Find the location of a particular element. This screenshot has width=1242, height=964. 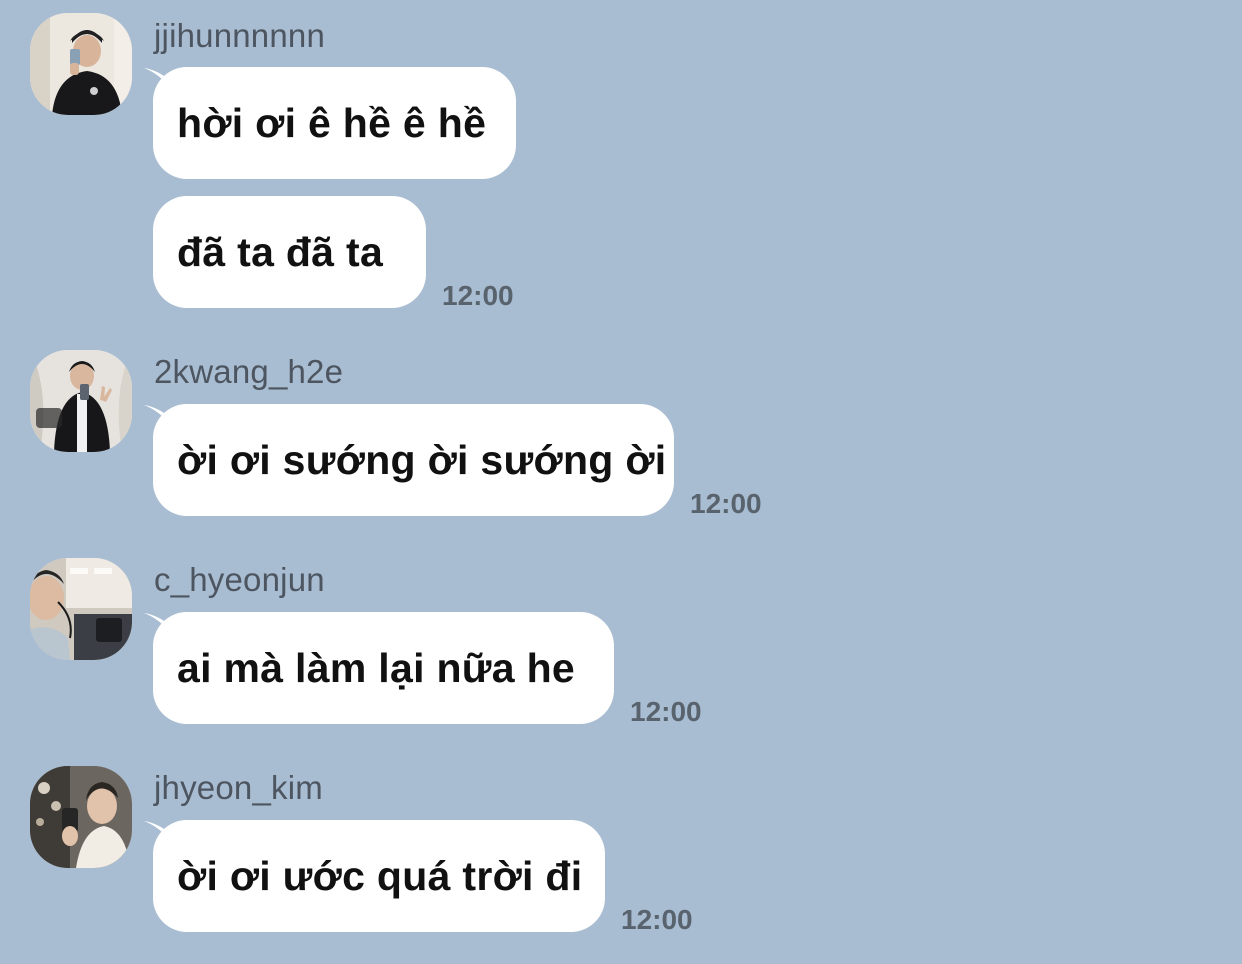

message-bubble: ai mà làm lại nữa he is located at coordinates (383, 668).